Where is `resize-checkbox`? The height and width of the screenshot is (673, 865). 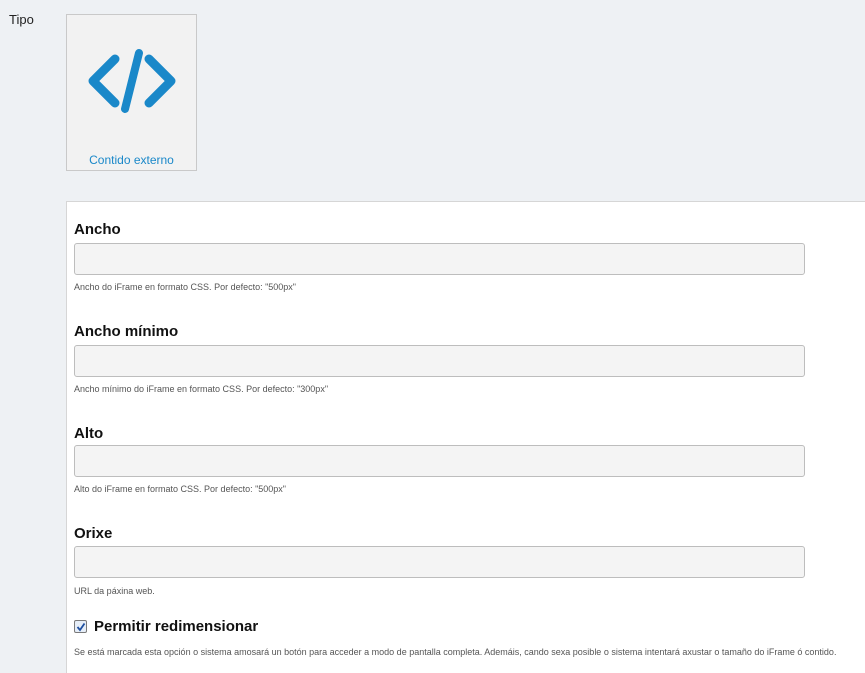
resize-checkbox is located at coordinates (80, 626).